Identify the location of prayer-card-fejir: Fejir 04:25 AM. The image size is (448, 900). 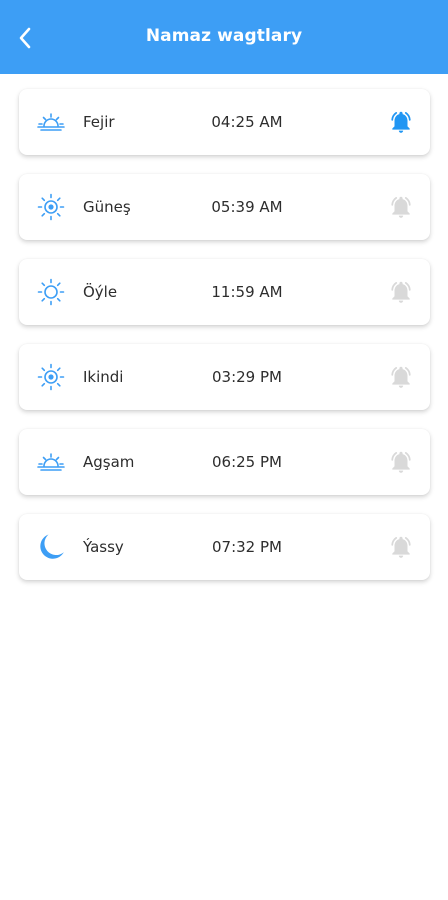
(224, 122).